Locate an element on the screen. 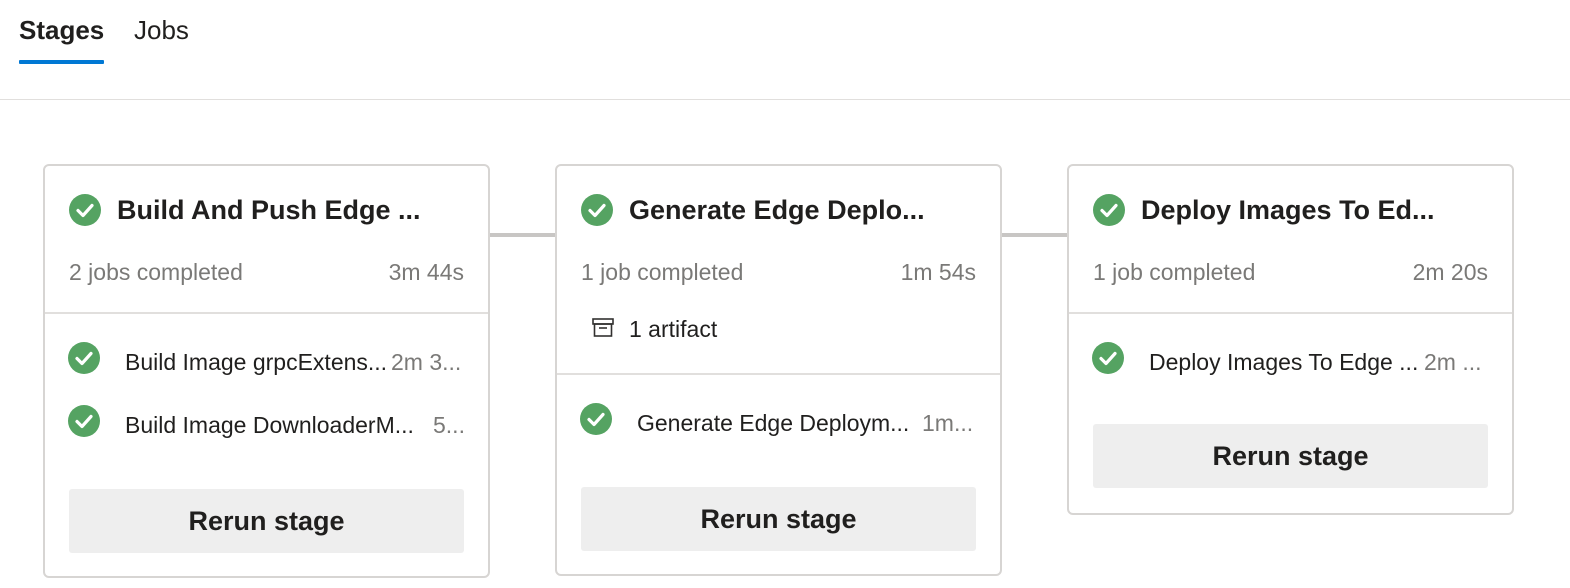  stage-duration: 2m 20s is located at coordinates (1450, 272).